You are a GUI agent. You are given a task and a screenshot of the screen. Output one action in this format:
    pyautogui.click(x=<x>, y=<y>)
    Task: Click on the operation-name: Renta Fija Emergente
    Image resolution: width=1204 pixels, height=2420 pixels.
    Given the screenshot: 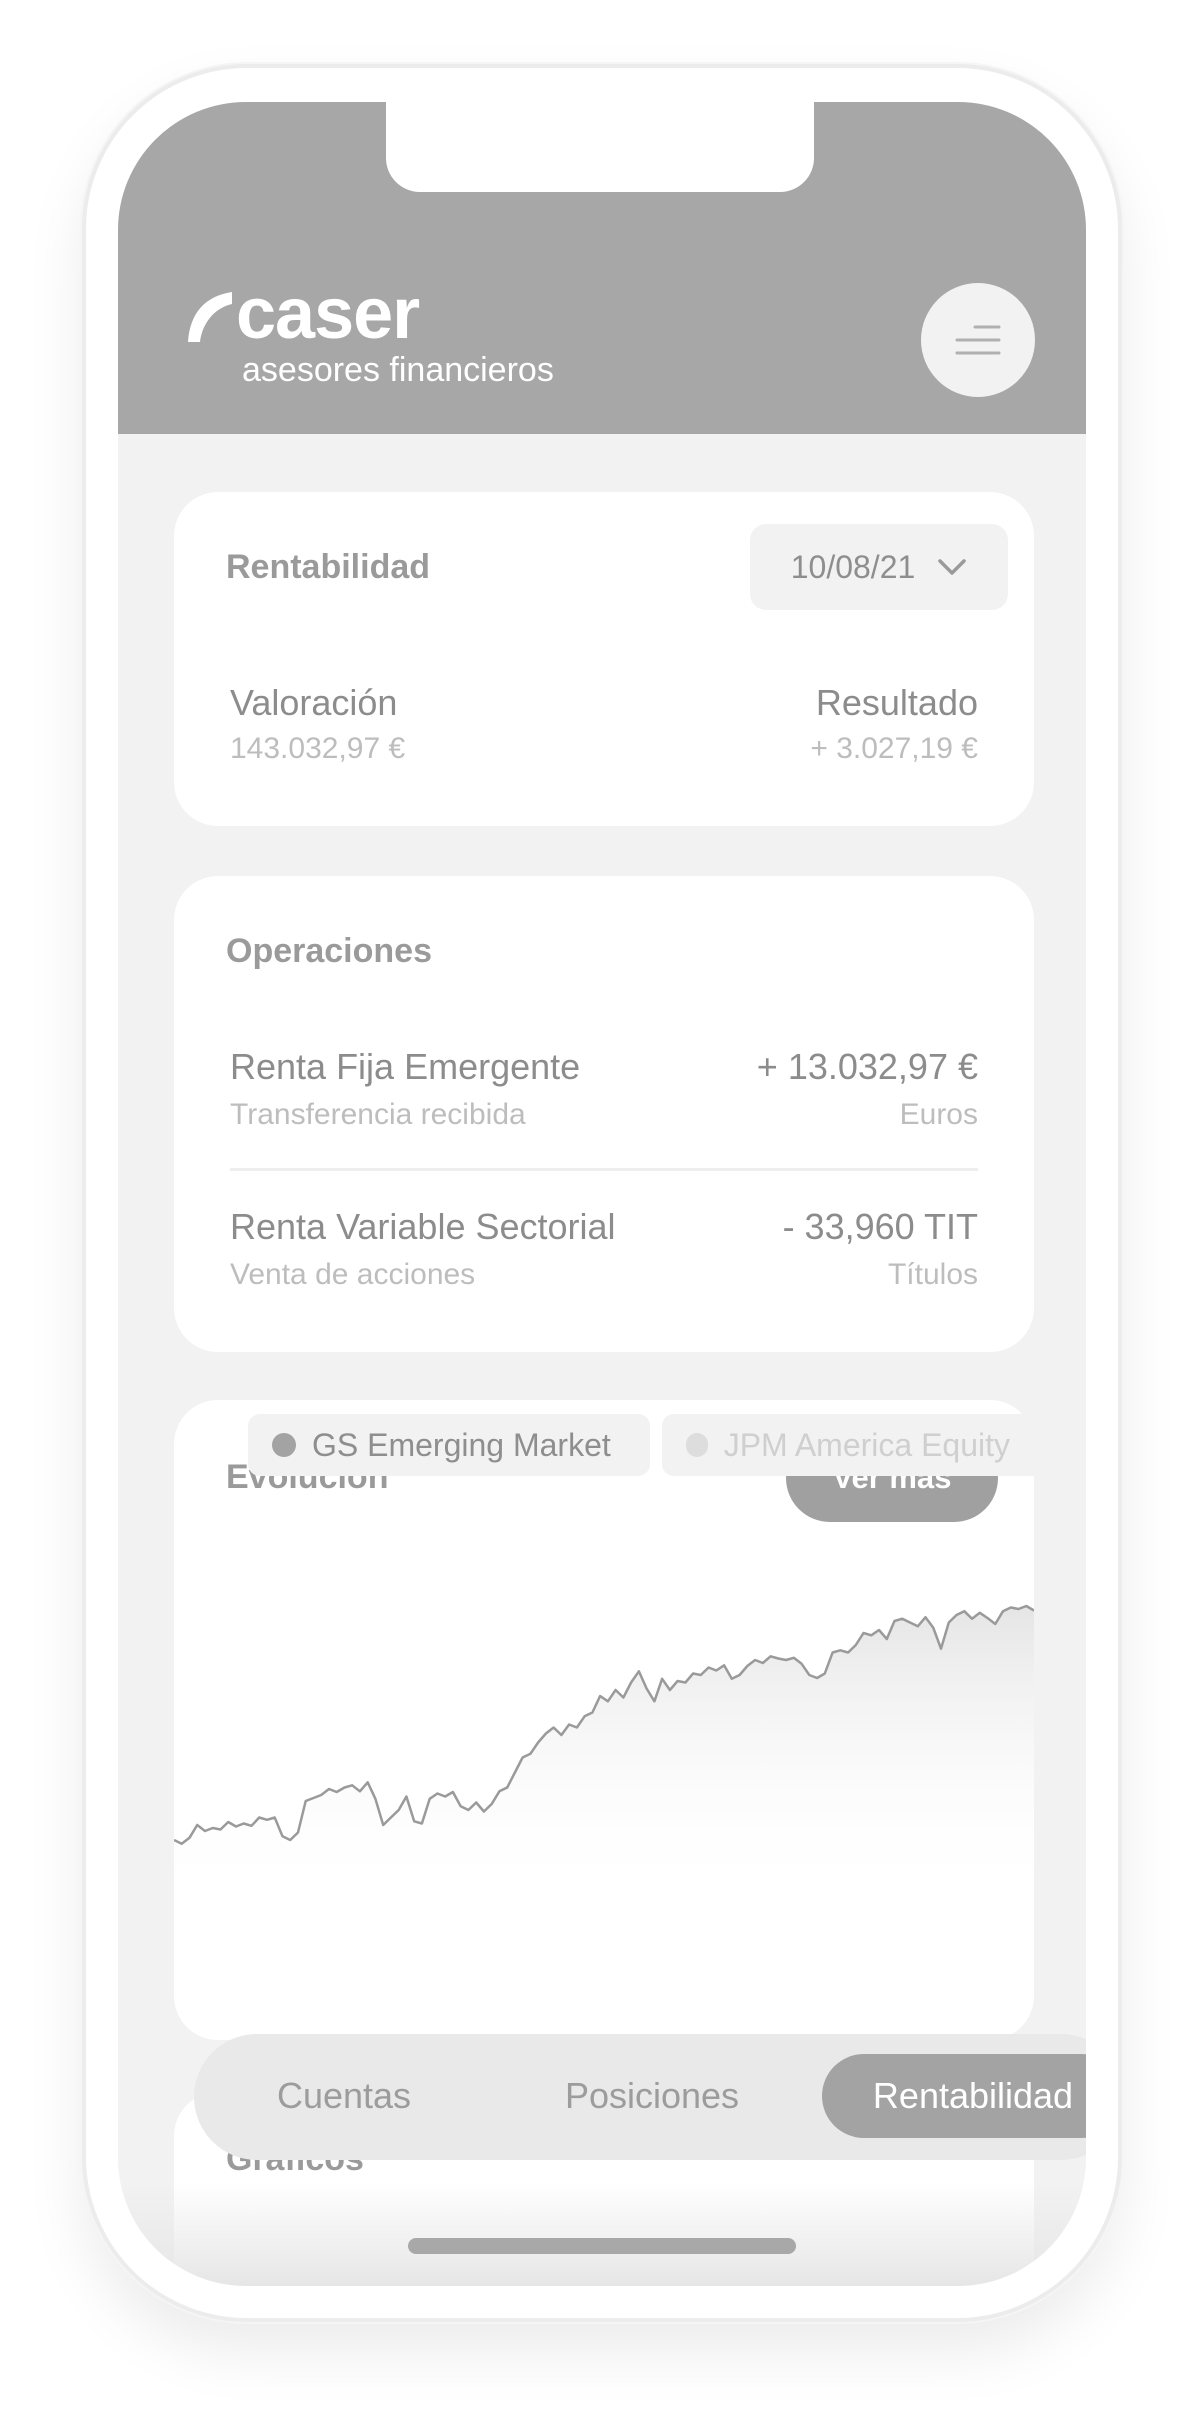 What is the action you would take?
    pyautogui.click(x=405, y=1066)
    